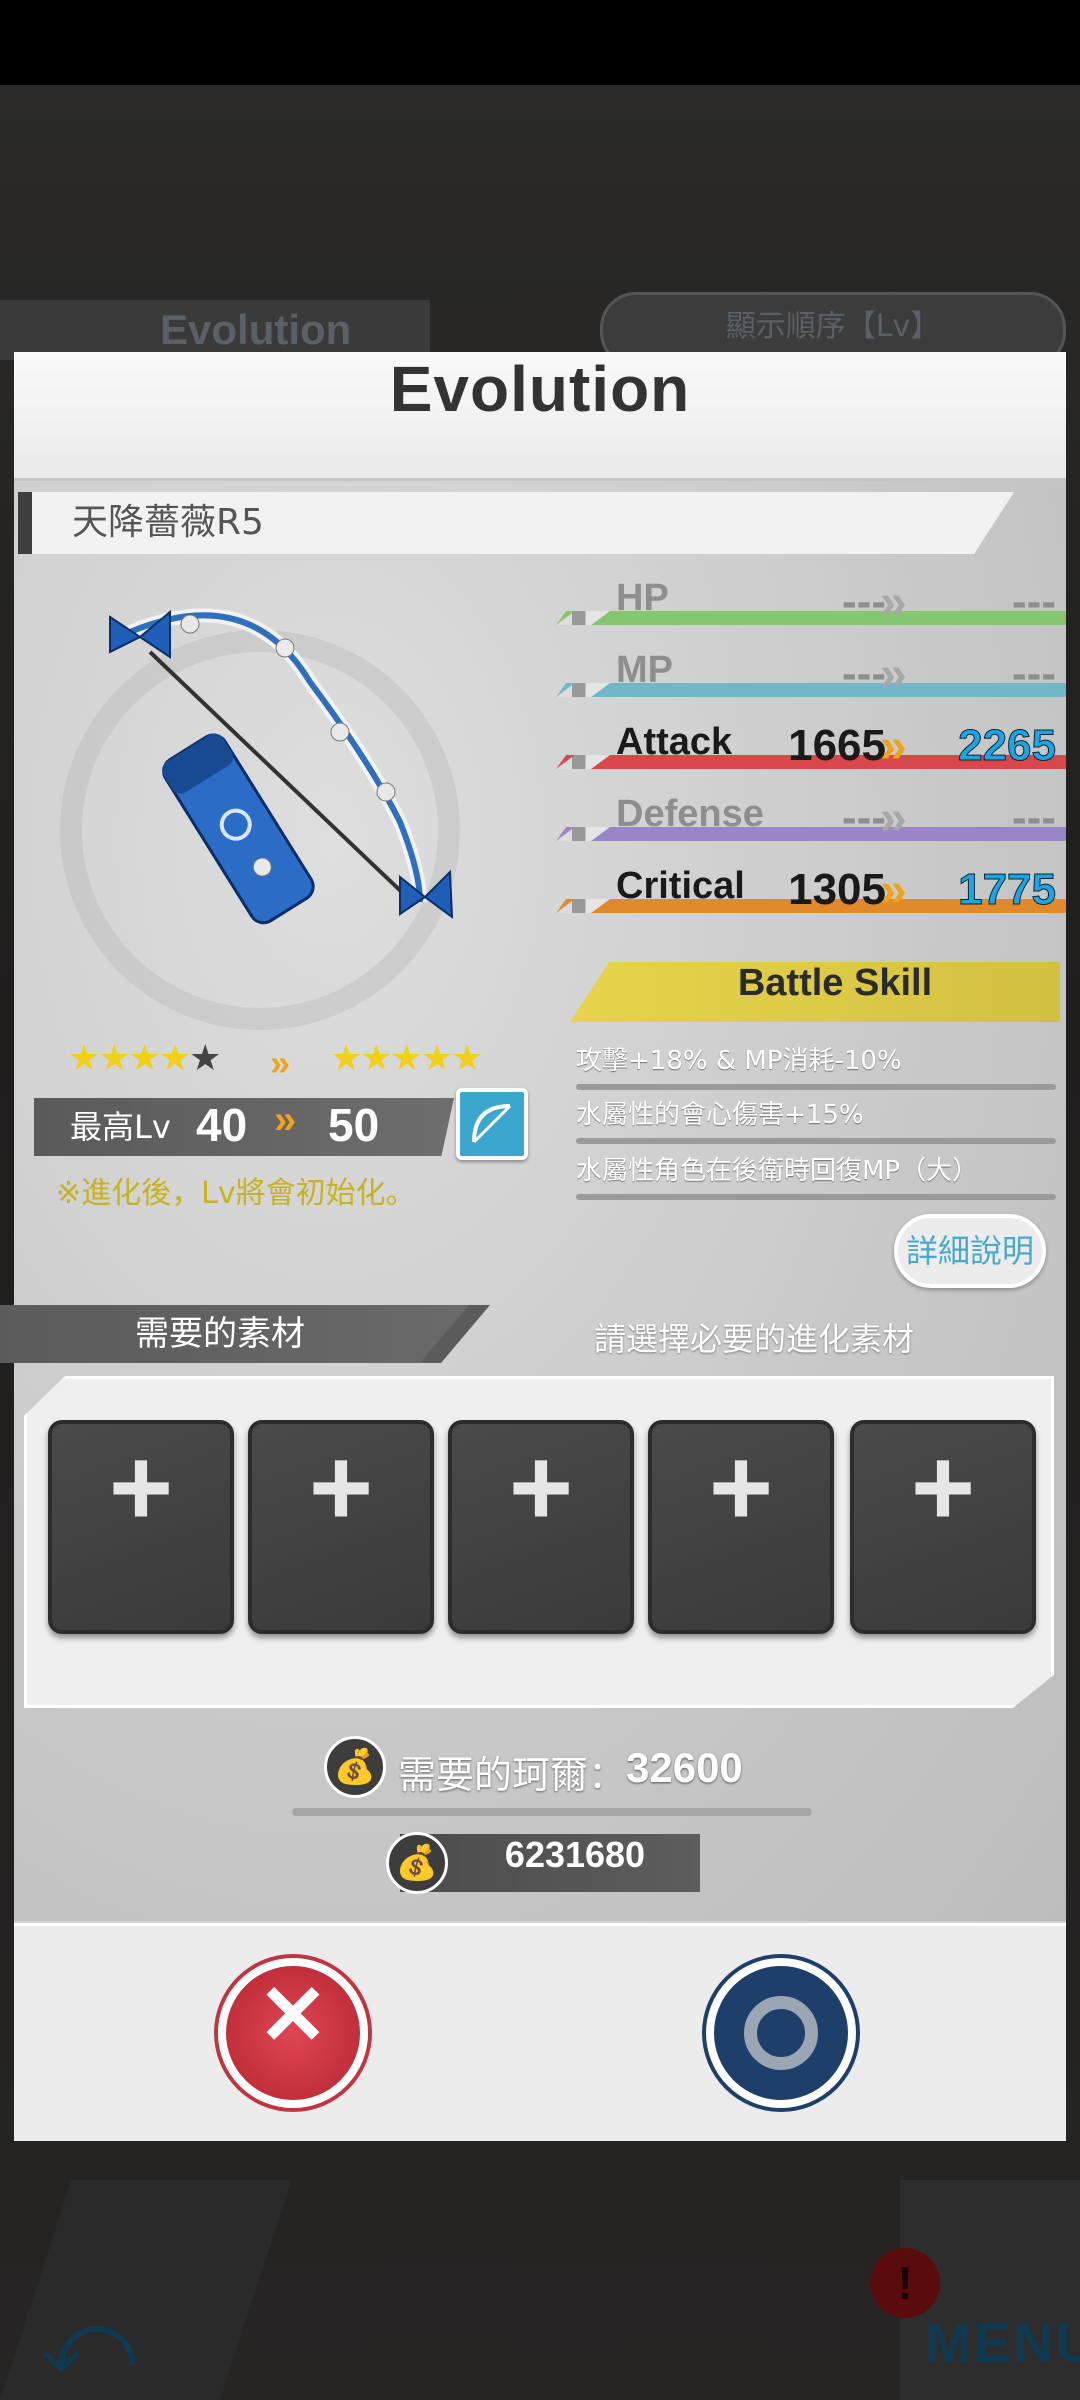 Image resolution: width=1080 pixels, height=2400 pixels. Describe the element at coordinates (777, 1171) in the screenshot. I see `skill-line: 水屬性角色在後衛時回復MP（大）` at that location.